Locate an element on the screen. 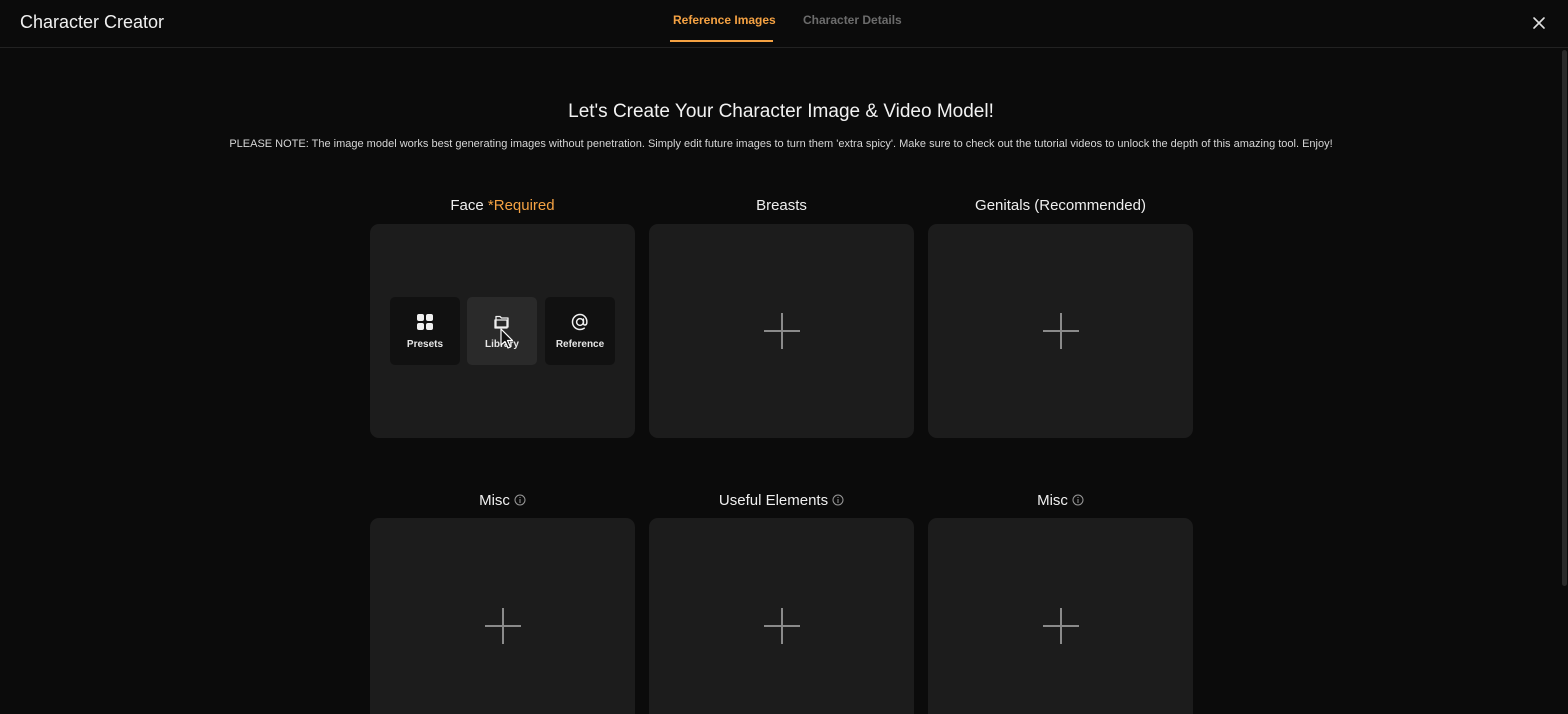  close-icon is located at coordinates (1539, 23).